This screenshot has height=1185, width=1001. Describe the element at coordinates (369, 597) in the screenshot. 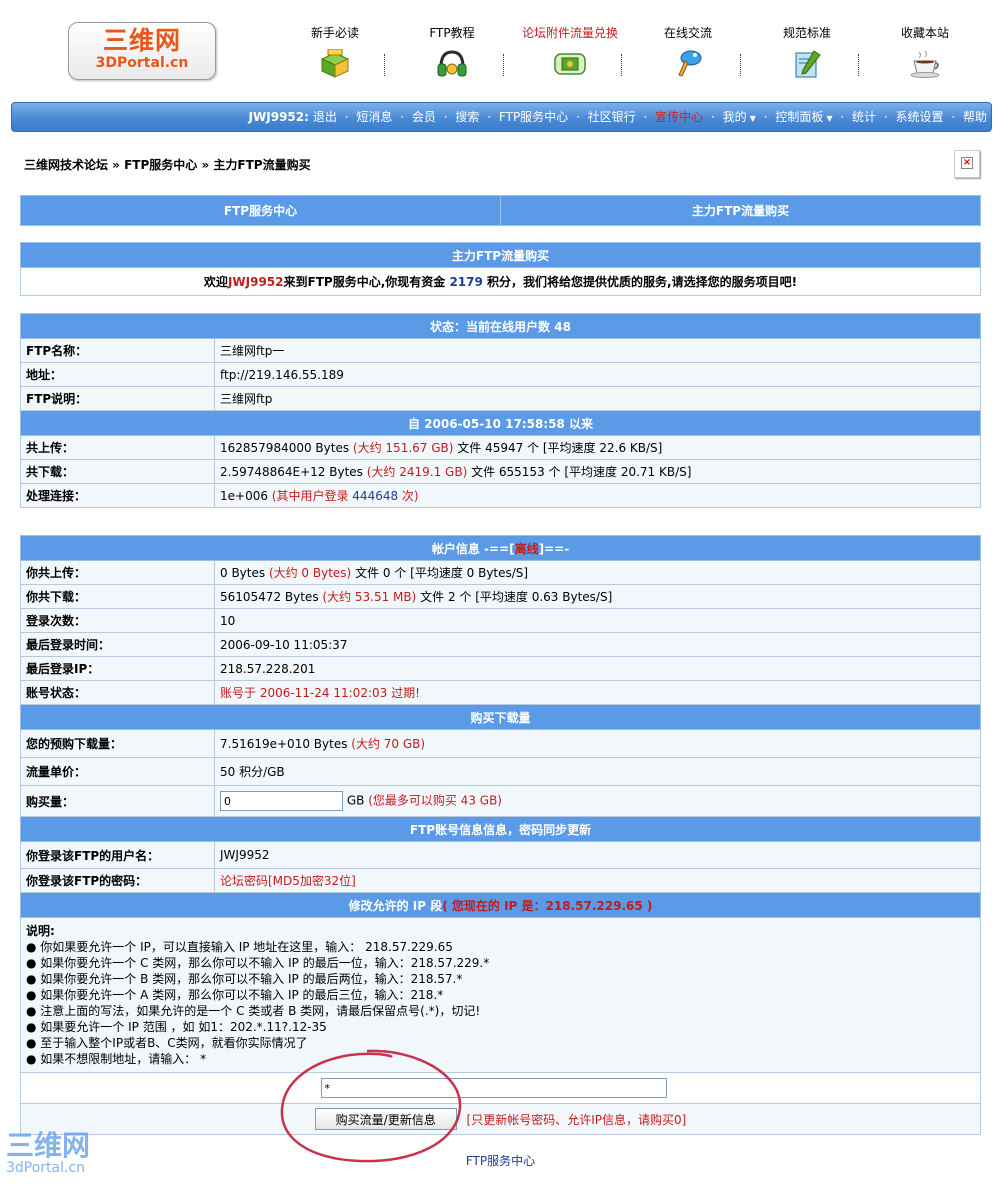

I see `my-download-approx: (大约 53.51 MB)` at that location.